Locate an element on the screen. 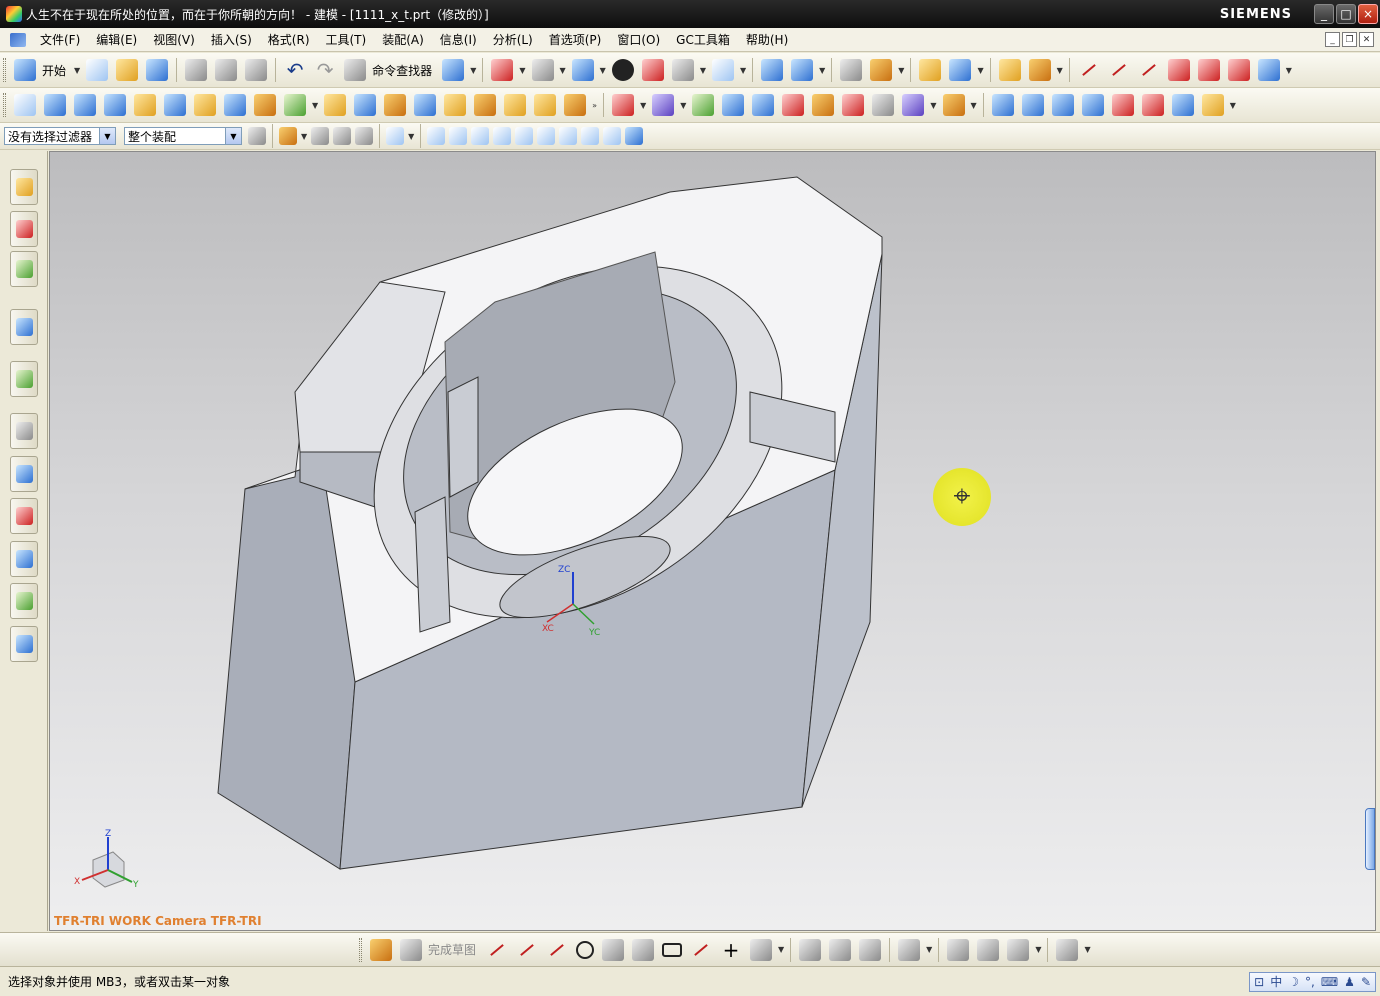  more-tools-icon: » is located at coordinates (594, 105).